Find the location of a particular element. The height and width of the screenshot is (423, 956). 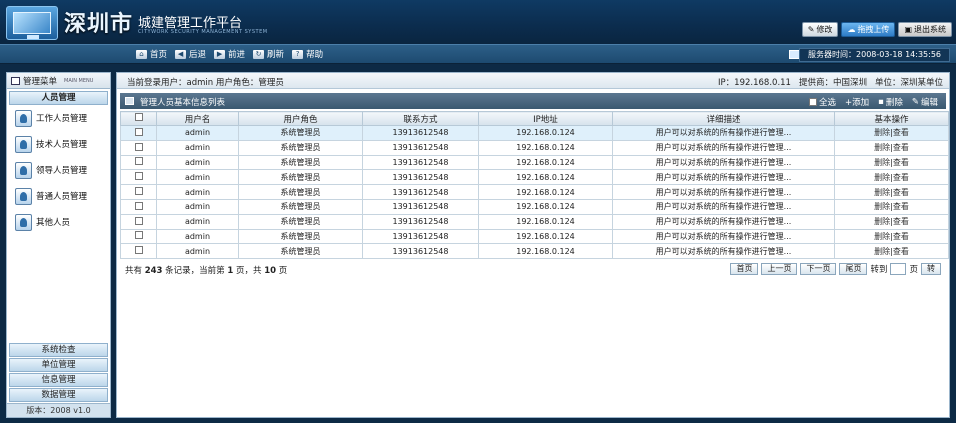

pager-mid: 条记录，当前第 is located at coordinates (195, 271).